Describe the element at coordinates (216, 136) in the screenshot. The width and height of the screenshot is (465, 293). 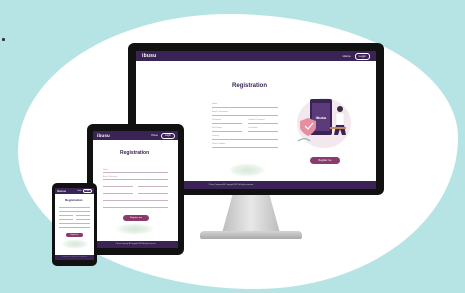
I see `field-label: Country` at that location.